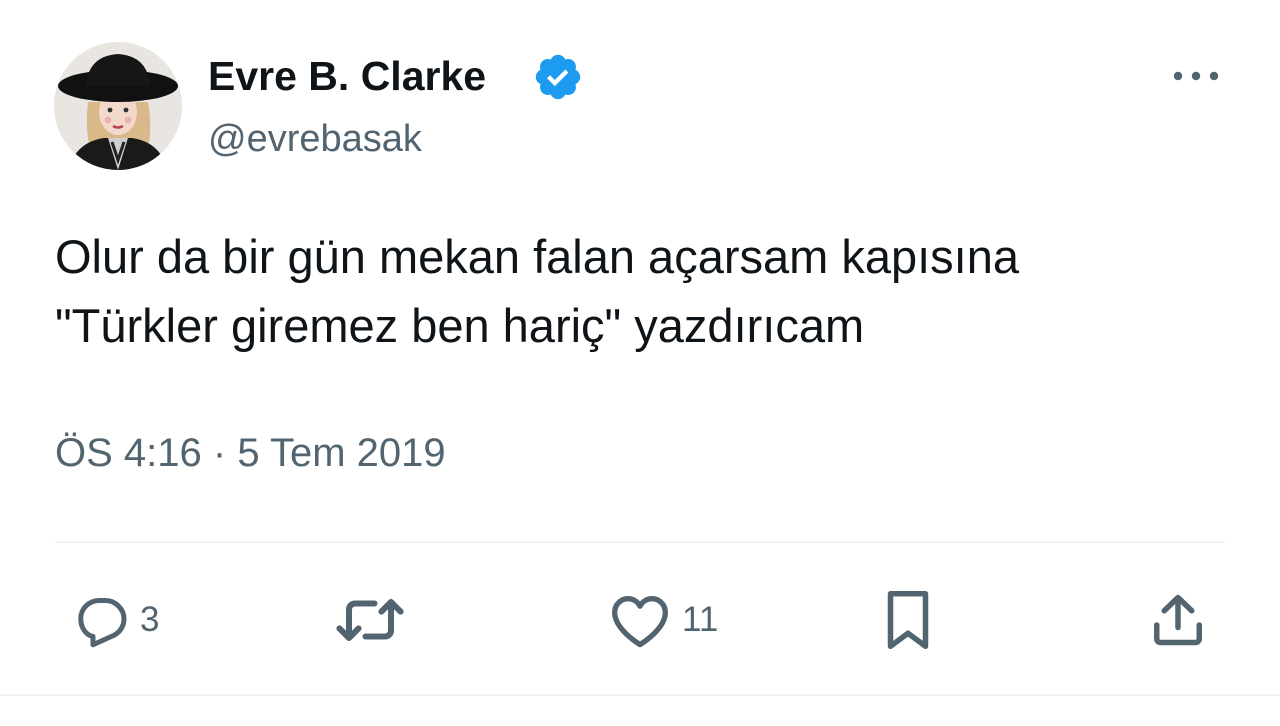 This screenshot has width=1280, height=726. I want to click on heart-icon, so click(640, 620).